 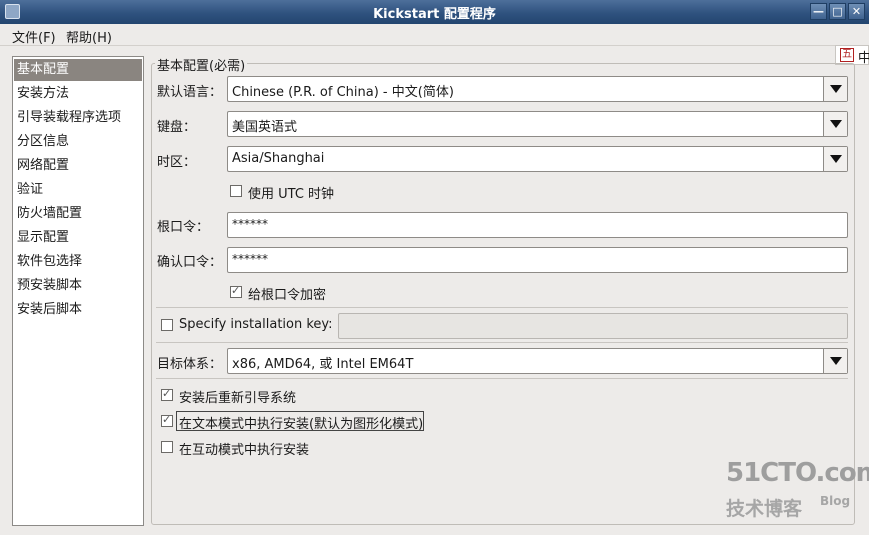 I want to click on keyboard-value: 美国英语式, so click(x=265, y=127).